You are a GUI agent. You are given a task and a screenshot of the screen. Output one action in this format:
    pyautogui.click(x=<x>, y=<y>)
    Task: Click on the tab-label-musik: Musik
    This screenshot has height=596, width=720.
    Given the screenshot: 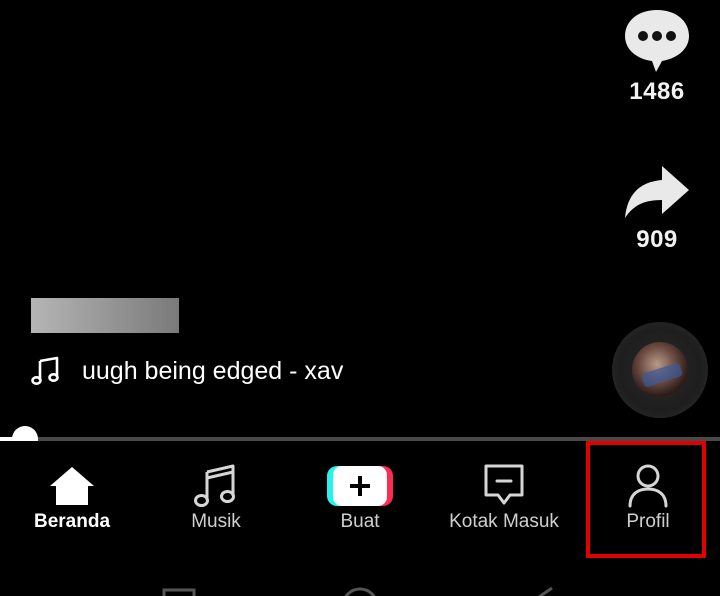 What is the action you would take?
    pyautogui.click(x=216, y=521)
    